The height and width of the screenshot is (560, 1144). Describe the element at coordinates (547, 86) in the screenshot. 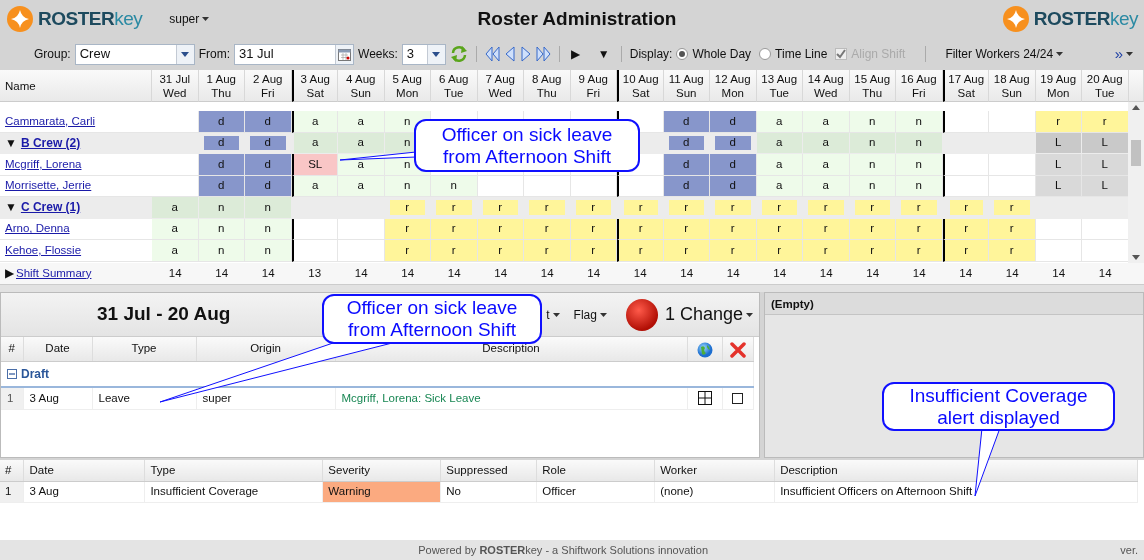

I see `column-header: 8 Aug Thu` at that location.